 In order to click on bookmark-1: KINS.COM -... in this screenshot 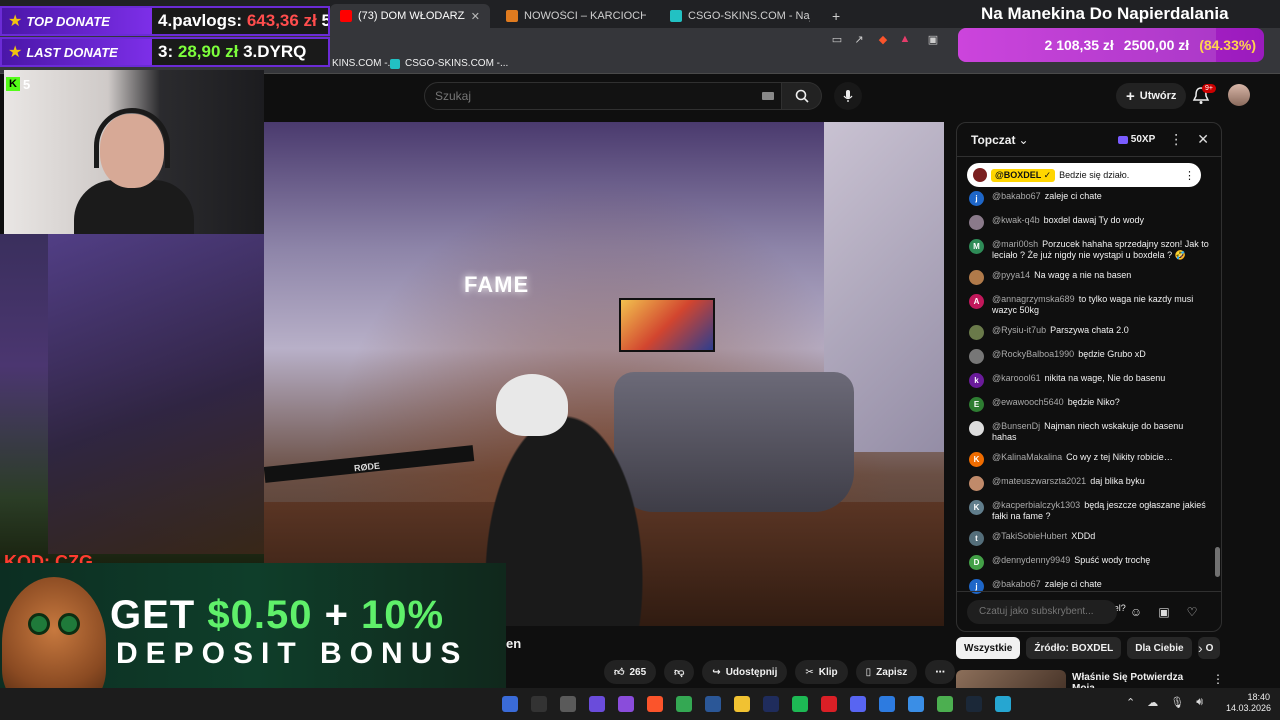, I will do `click(364, 63)`.